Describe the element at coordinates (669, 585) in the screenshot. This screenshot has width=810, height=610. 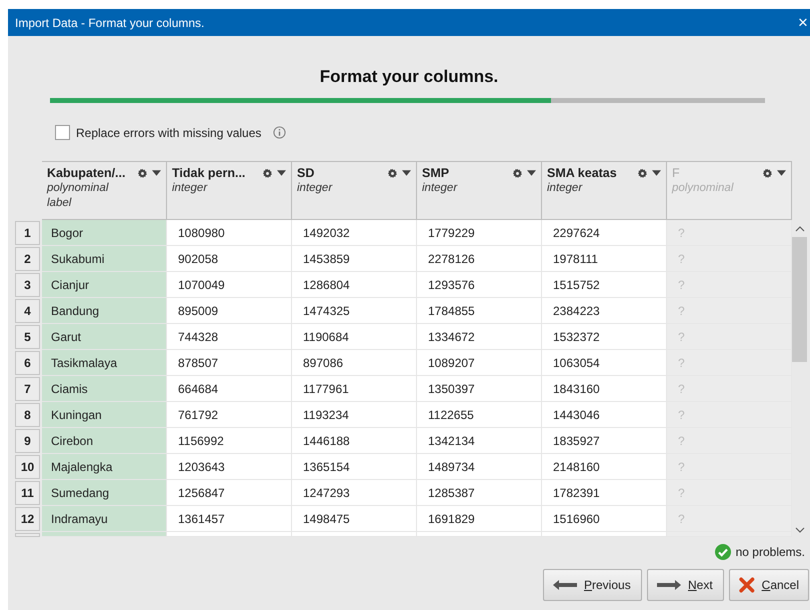
I see `arrow-right-icon` at that location.